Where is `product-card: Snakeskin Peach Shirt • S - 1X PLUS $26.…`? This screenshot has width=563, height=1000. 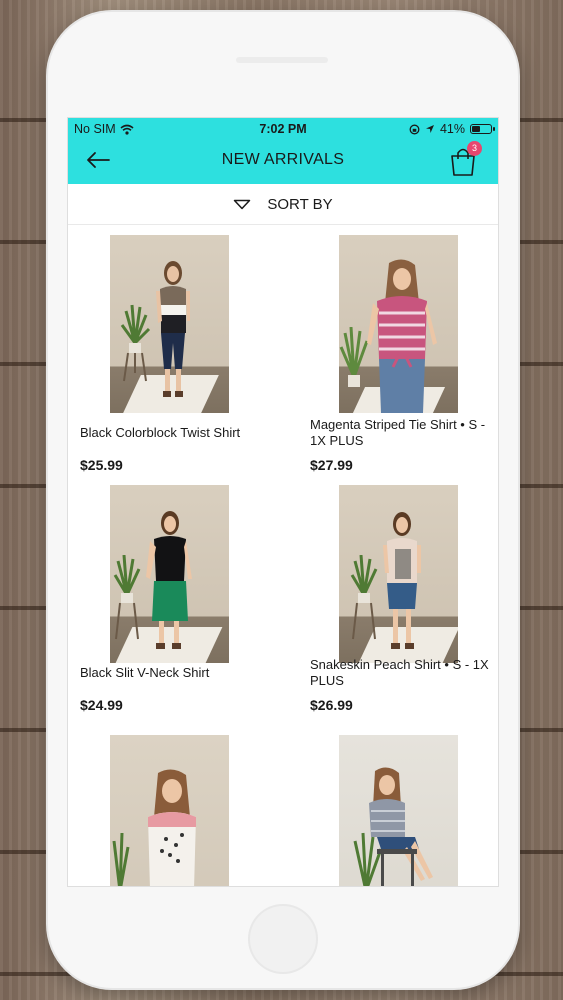 product-card: Snakeskin Peach Shirt • S - 1X PLUS $26.… is located at coordinates (390, 600).